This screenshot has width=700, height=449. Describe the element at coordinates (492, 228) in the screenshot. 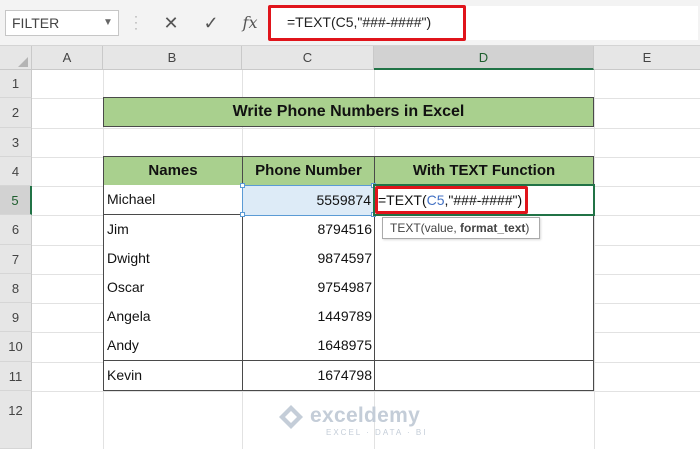

I see `tooltip-argument: format_text` at that location.